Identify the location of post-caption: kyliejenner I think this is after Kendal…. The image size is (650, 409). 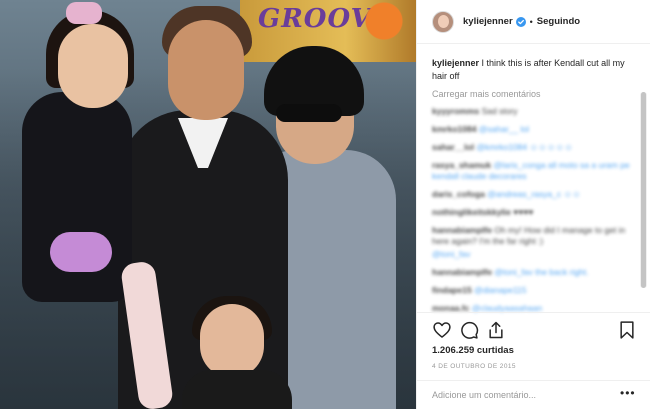
(534, 70).